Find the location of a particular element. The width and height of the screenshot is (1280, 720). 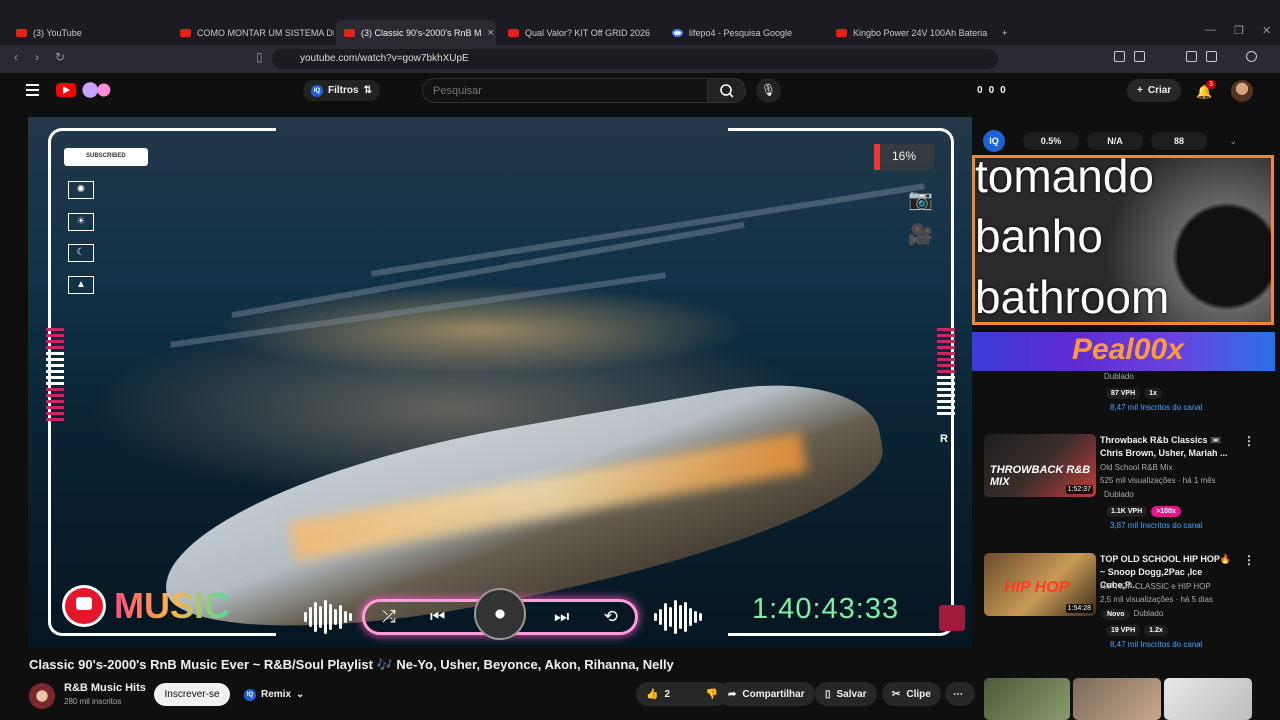

level-bars-right is located at coordinates (946, 373).